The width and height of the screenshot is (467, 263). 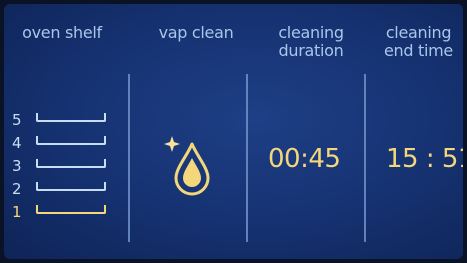 What do you see at coordinates (311, 41) in the screenshot?
I see `header-cleaning-duration: cleaning duration` at bounding box center [311, 41].